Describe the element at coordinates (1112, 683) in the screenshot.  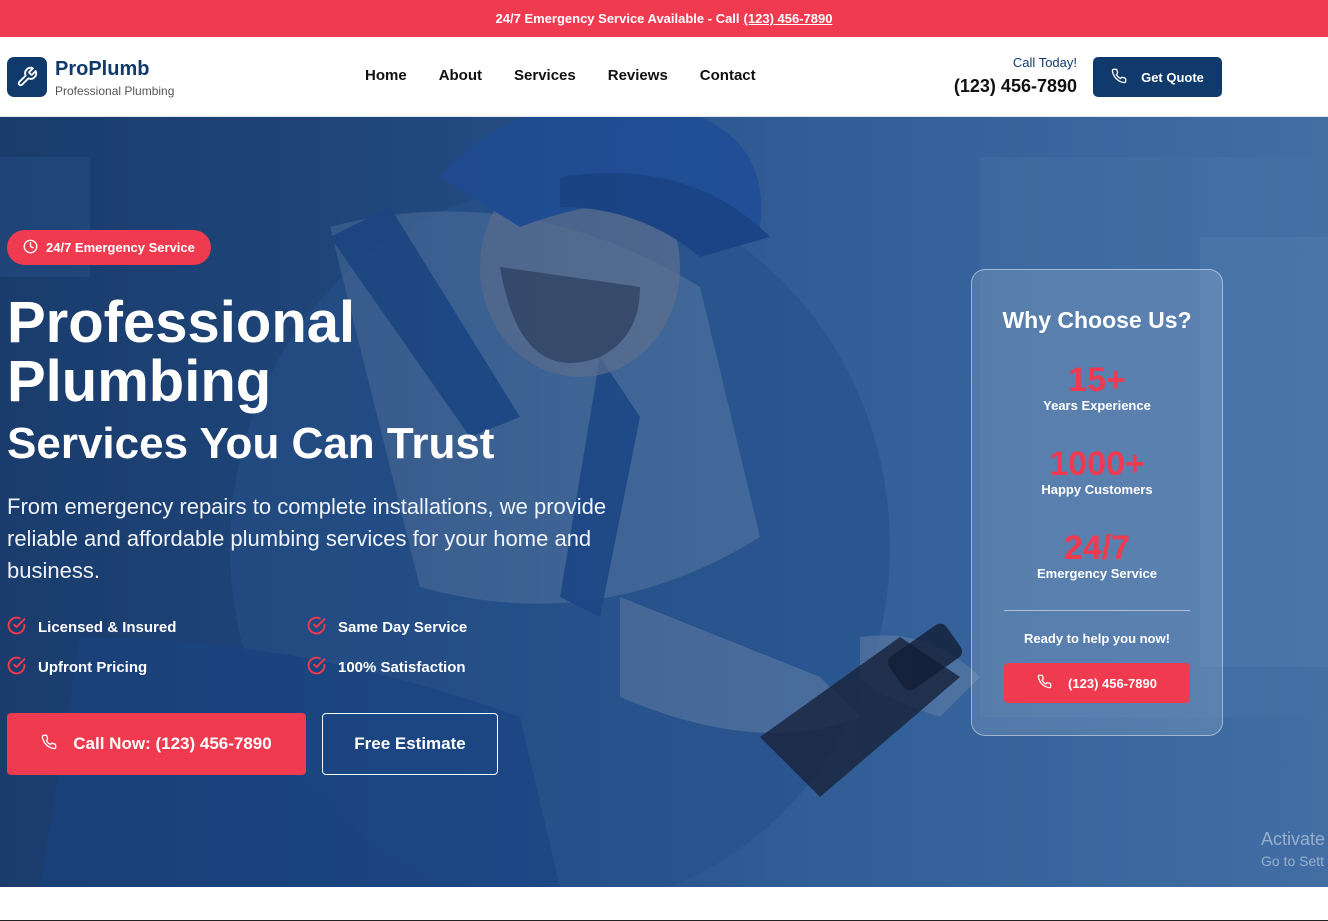
I see `card-button-label: (123) 456-7890` at that location.